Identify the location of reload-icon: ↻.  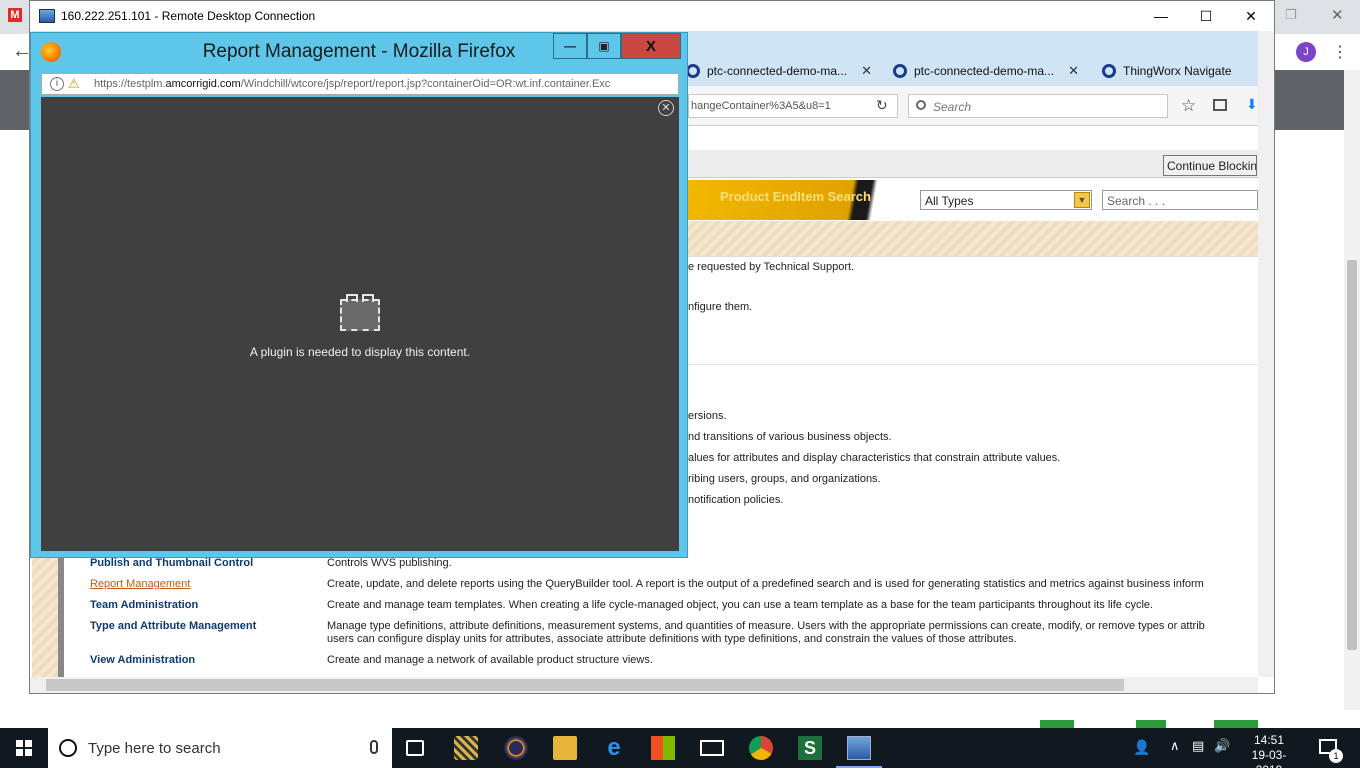
(882, 105).